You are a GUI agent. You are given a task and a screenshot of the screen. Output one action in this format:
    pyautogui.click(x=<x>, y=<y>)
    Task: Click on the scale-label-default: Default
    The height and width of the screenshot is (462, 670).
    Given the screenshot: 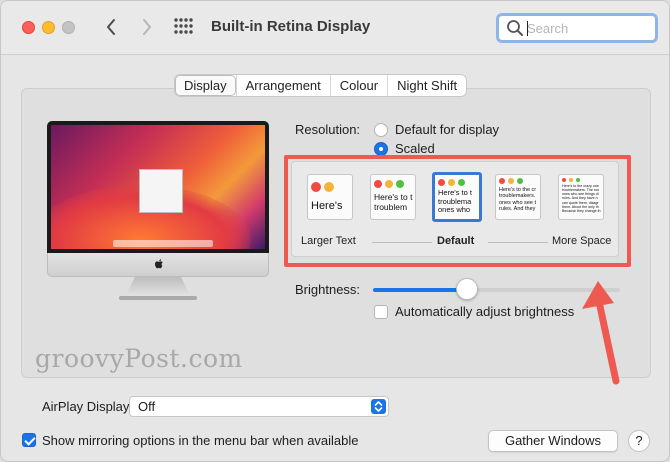 What is the action you would take?
    pyautogui.click(x=456, y=241)
    